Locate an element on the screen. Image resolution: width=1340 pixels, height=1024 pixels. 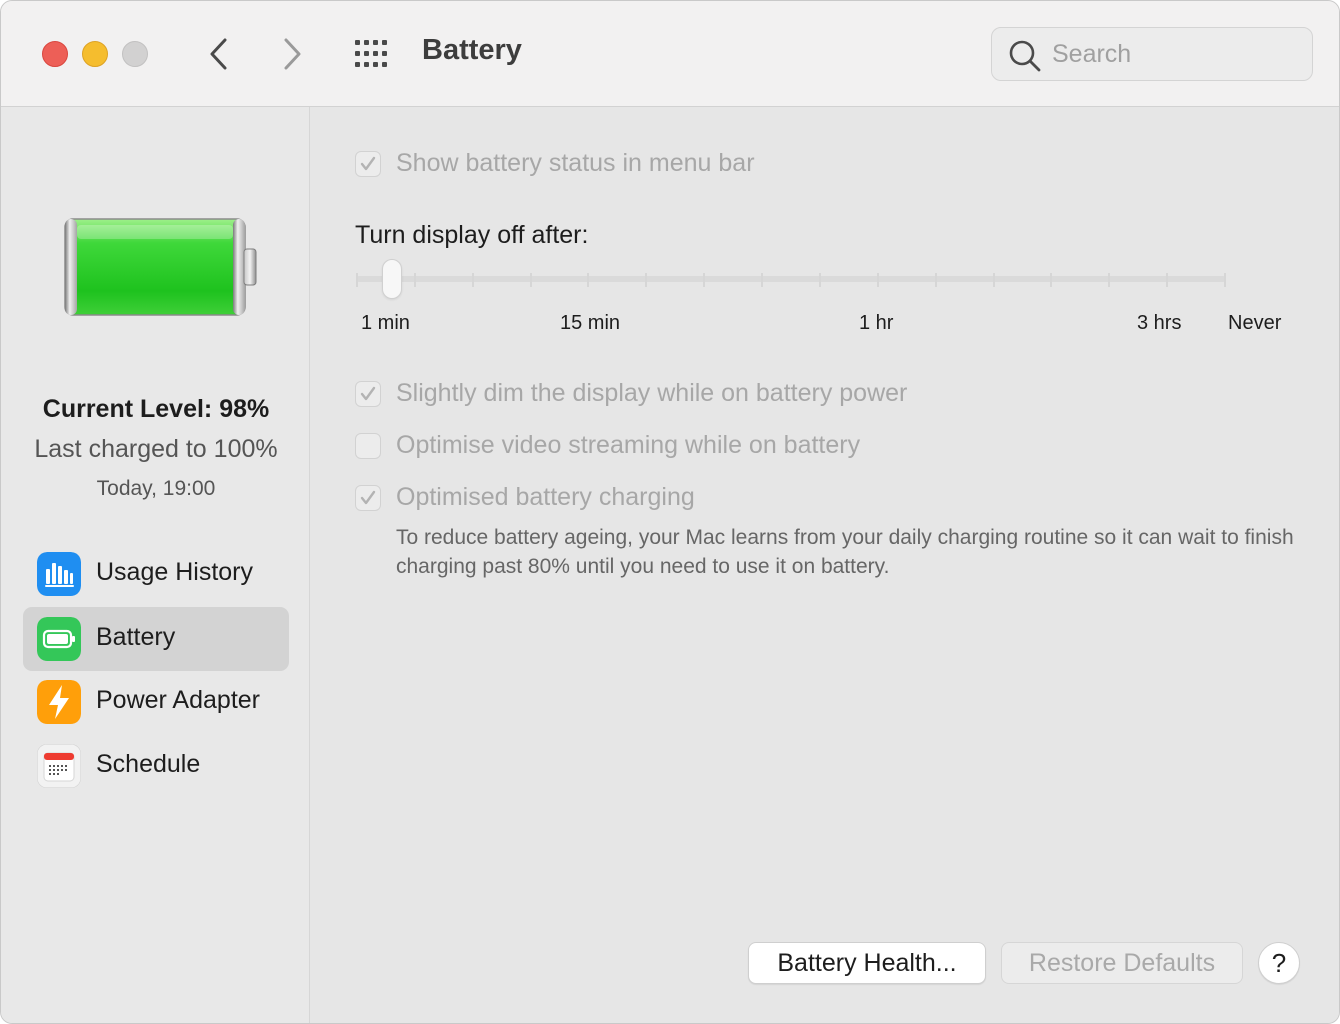
sidebar-item-label: Battery is located at coordinates (136, 637).